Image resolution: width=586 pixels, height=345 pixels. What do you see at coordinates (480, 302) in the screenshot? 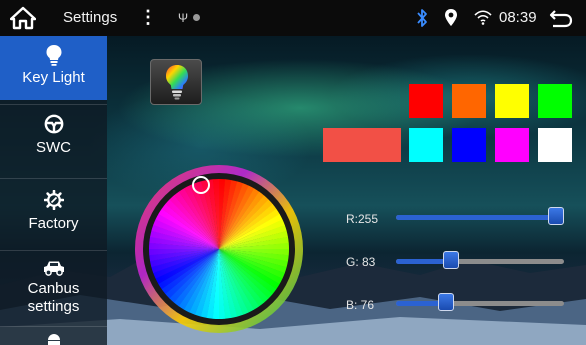
I see `blue-slider` at bounding box center [480, 302].